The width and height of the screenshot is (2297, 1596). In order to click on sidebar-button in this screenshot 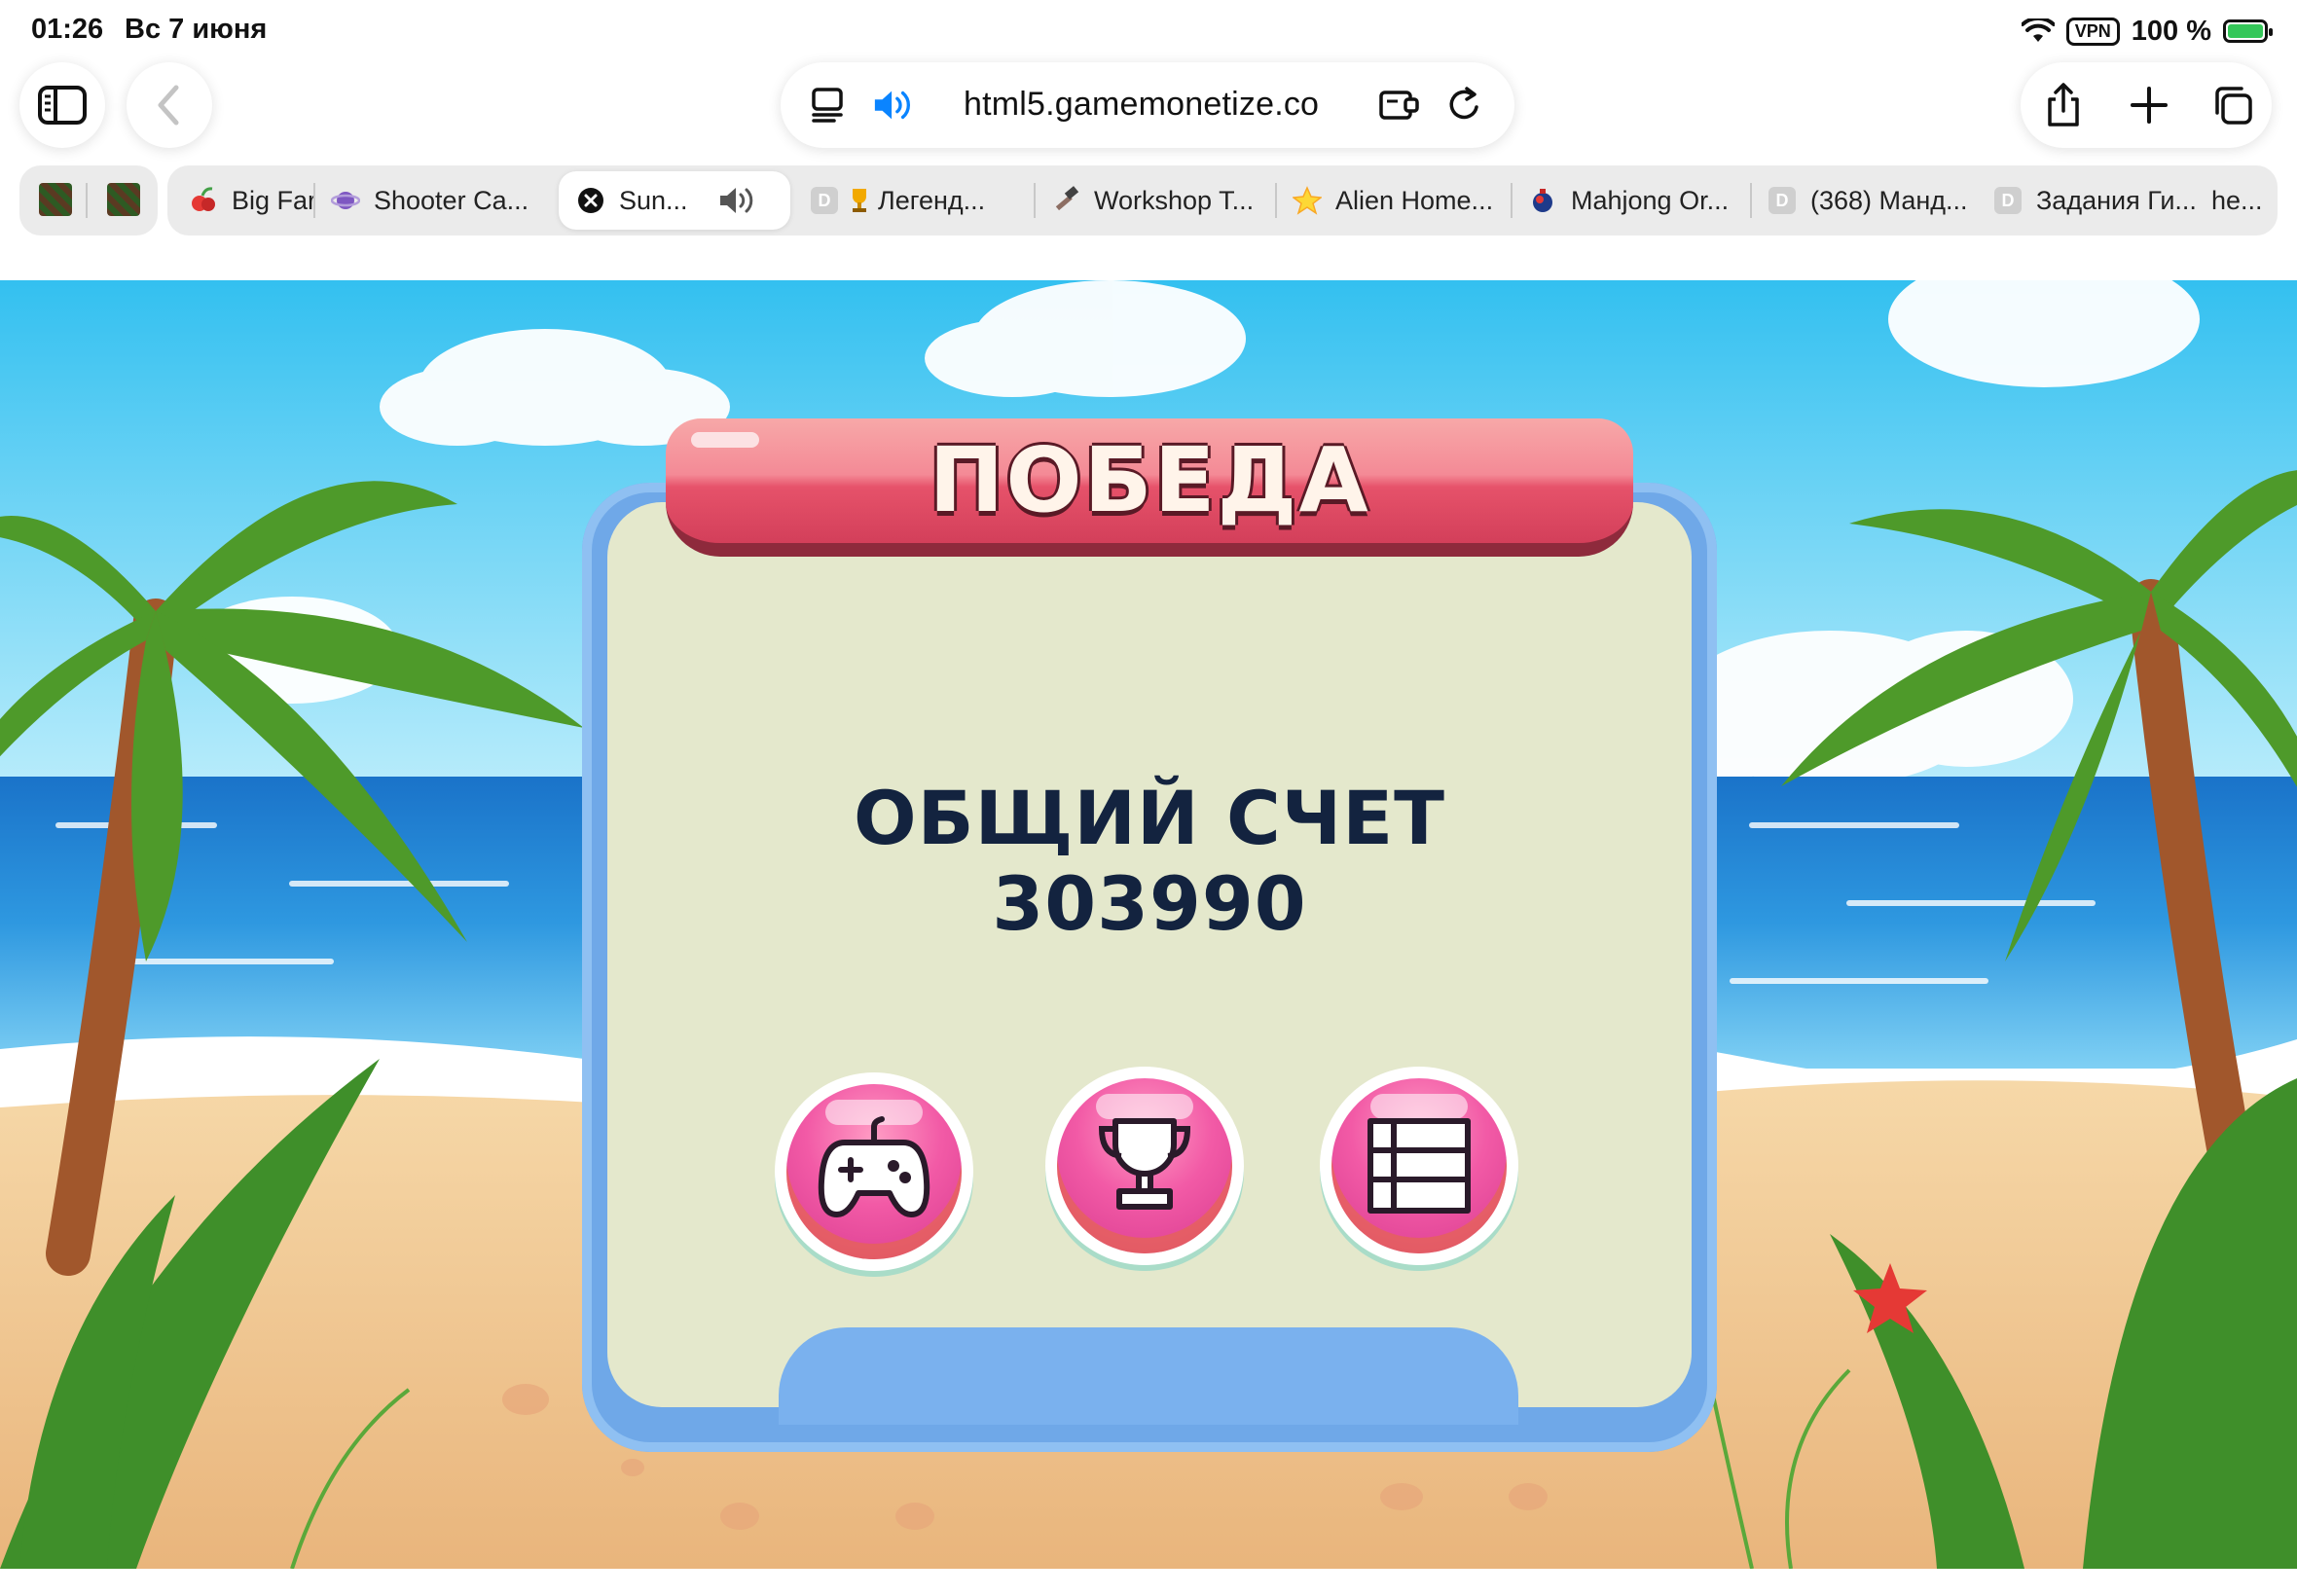, I will do `click(62, 105)`.